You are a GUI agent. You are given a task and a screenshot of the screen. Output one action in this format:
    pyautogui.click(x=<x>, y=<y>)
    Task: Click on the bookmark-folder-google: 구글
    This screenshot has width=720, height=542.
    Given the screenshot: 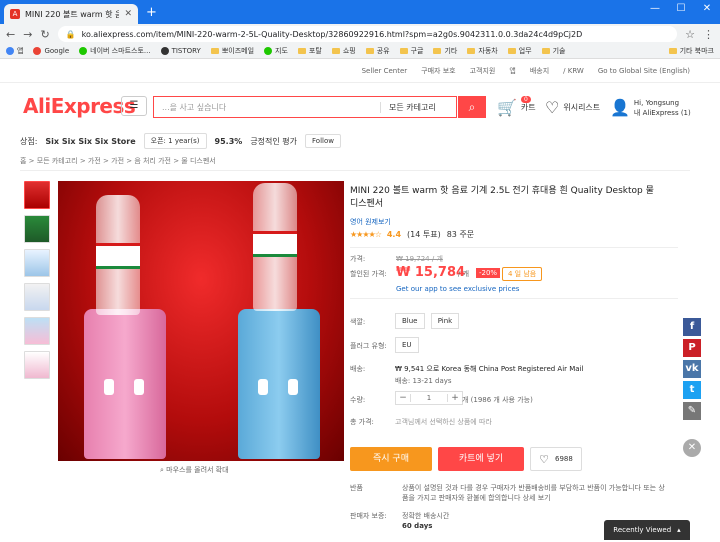 What is the action you would take?
    pyautogui.click(x=411, y=51)
    